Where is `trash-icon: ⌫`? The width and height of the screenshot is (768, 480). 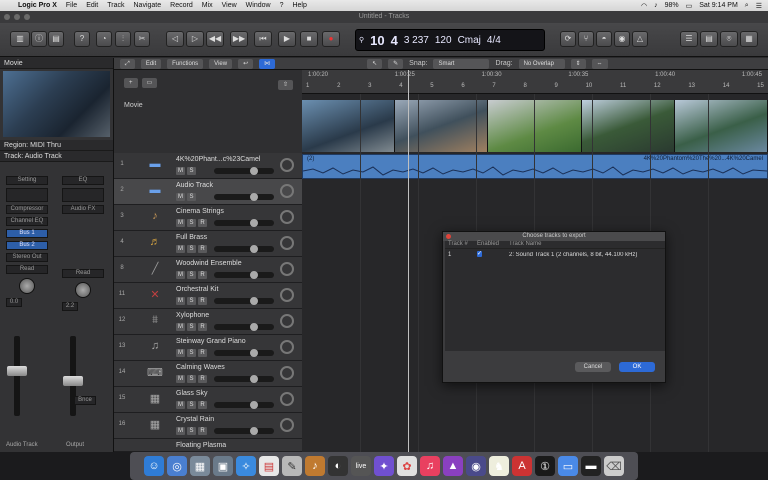 trash-icon: ⌫ is located at coordinates (614, 466).